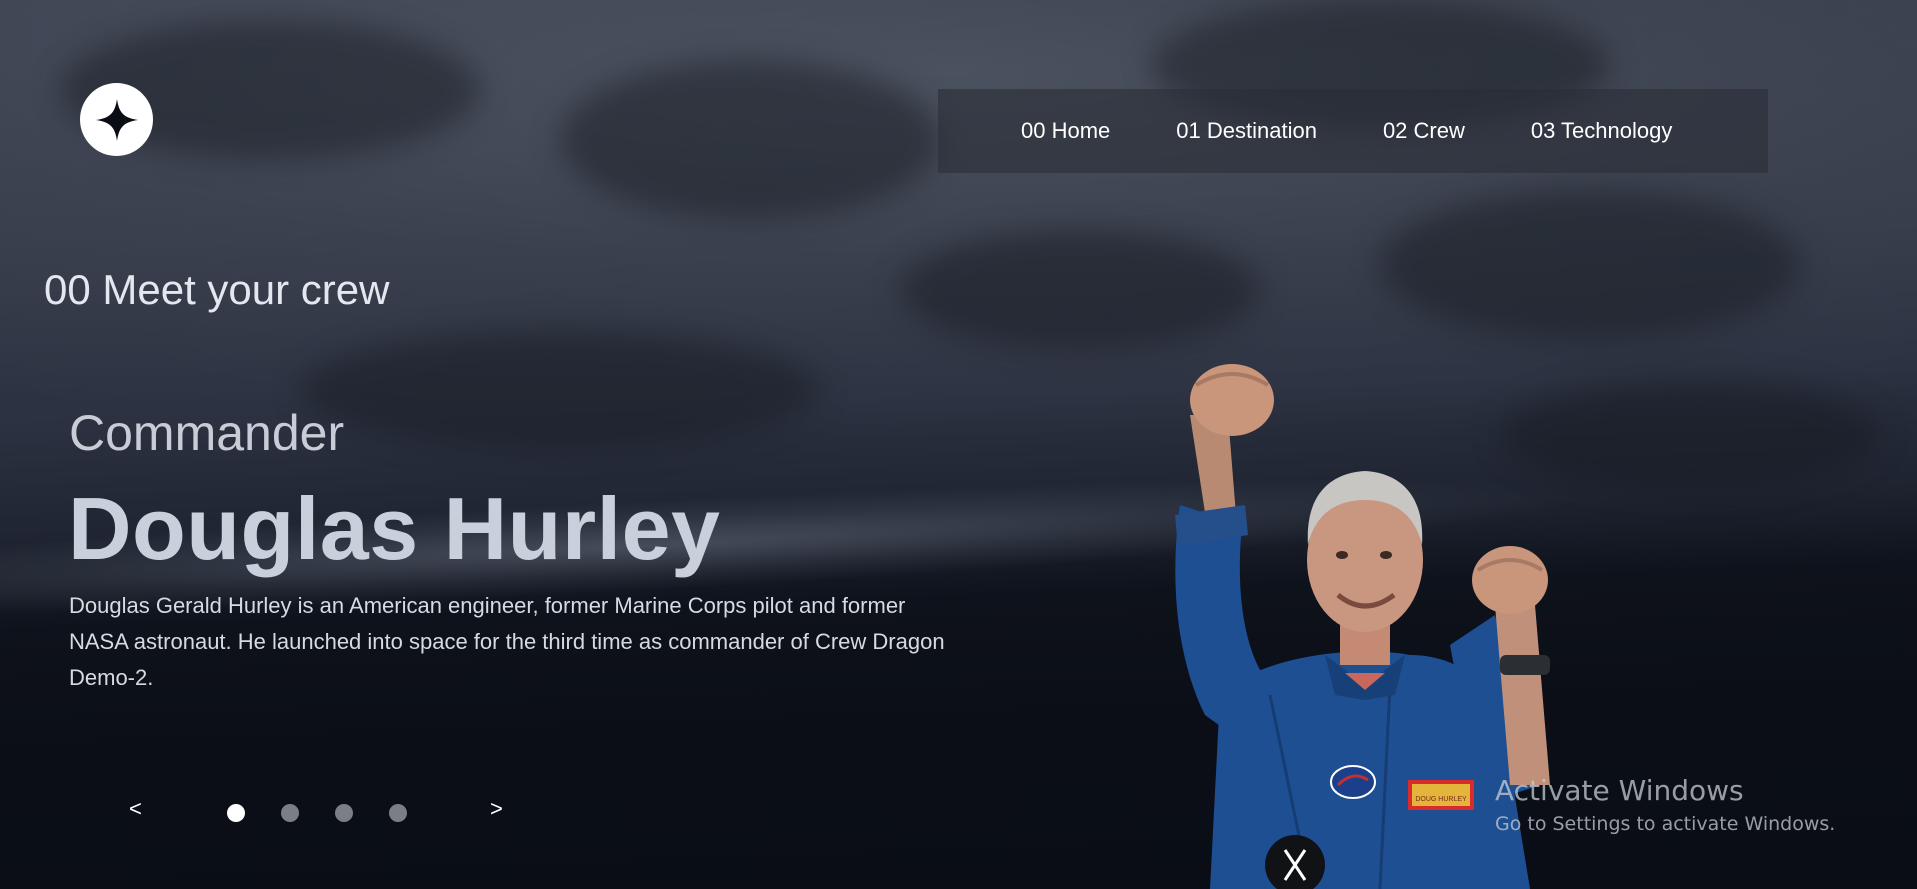  I want to click on name-tag-text: DOUG HURLEY, so click(1441, 799).